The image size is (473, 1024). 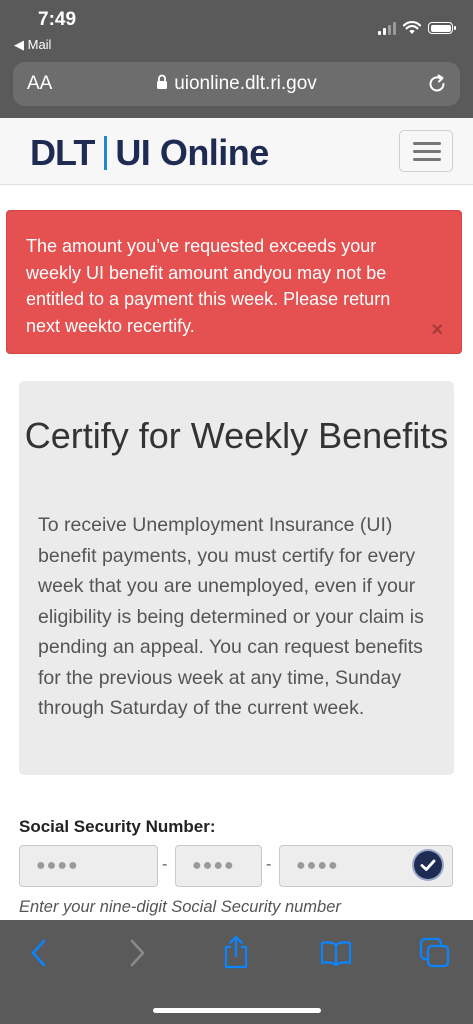 I want to click on menu-toggle-button, so click(x=426, y=151).